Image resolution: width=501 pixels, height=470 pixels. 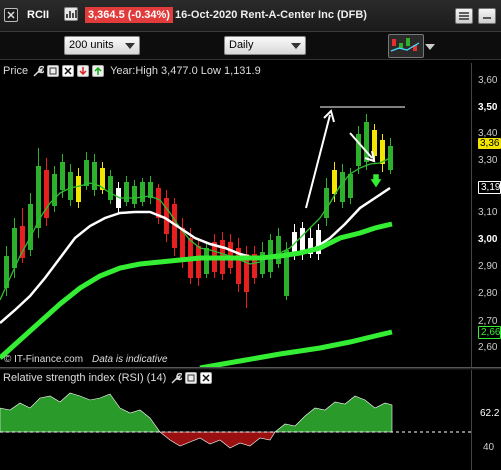 What do you see at coordinates (488, 239) in the screenshot?
I see `price-tick: 3,00` at bounding box center [488, 239].